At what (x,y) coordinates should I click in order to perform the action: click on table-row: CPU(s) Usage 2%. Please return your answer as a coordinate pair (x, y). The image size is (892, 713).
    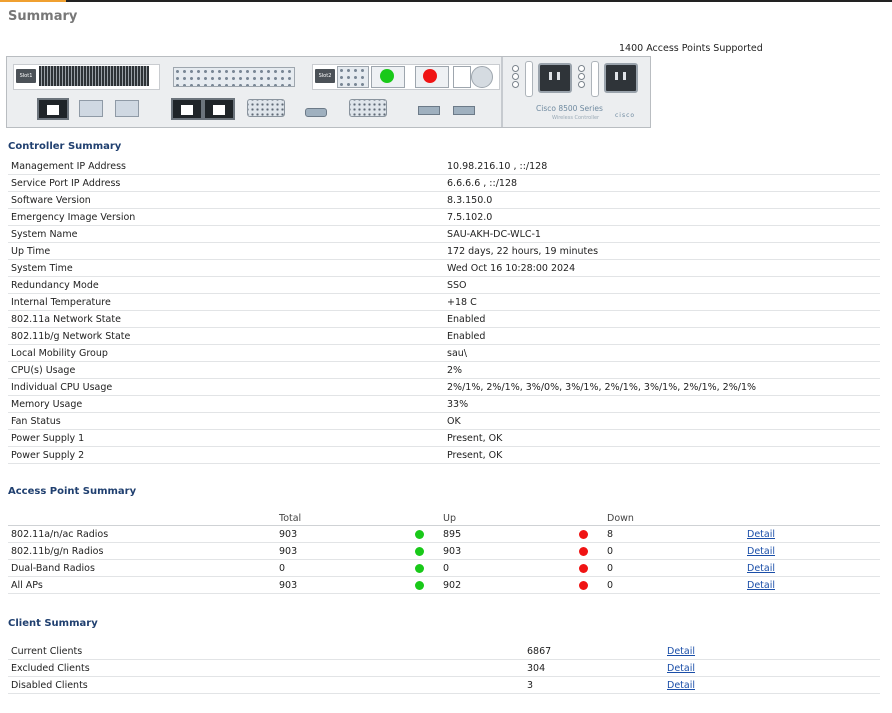
    Looking at the image, I should click on (444, 370).